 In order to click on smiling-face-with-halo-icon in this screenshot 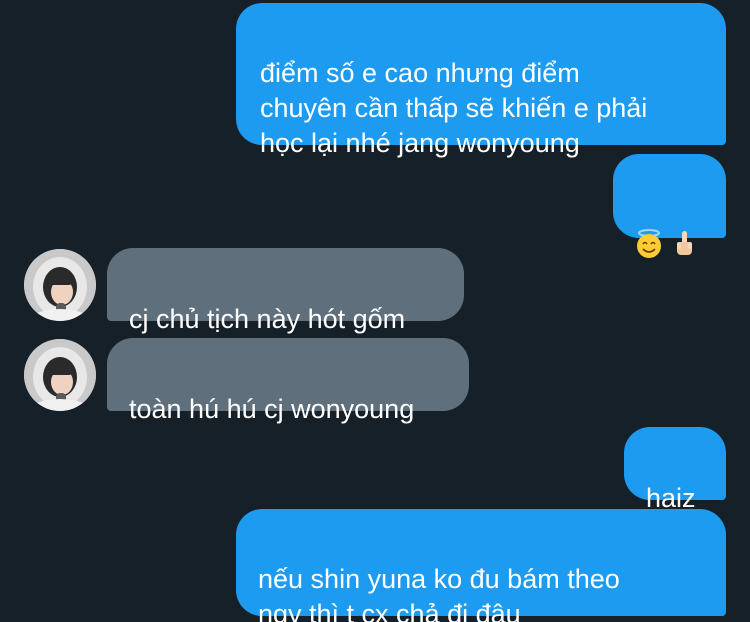, I will do `click(649, 231)`.